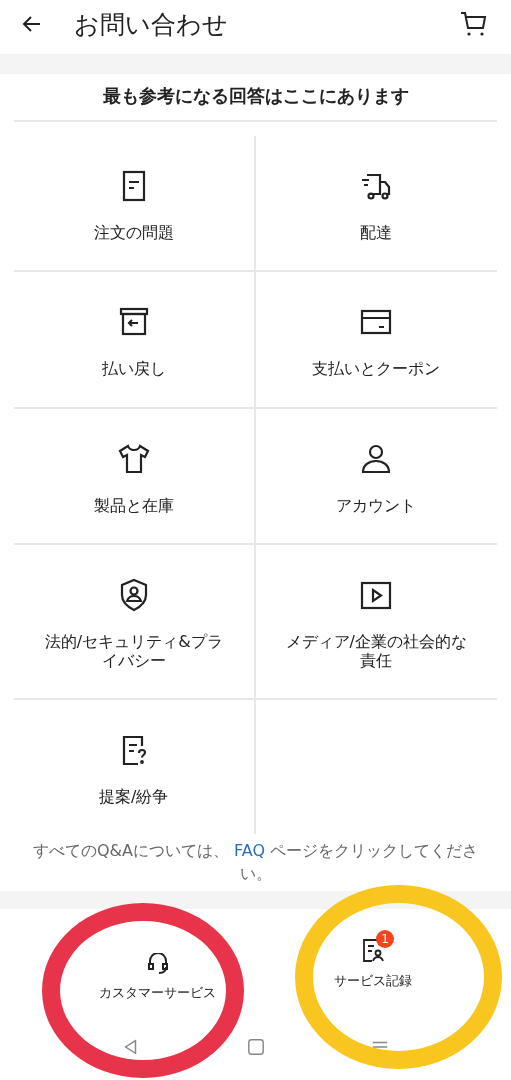 Image resolution: width=511 pixels, height=1080 pixels. I want to click on topic-item: 法的/セキュリティ&プライバシー, so click(134, 621).